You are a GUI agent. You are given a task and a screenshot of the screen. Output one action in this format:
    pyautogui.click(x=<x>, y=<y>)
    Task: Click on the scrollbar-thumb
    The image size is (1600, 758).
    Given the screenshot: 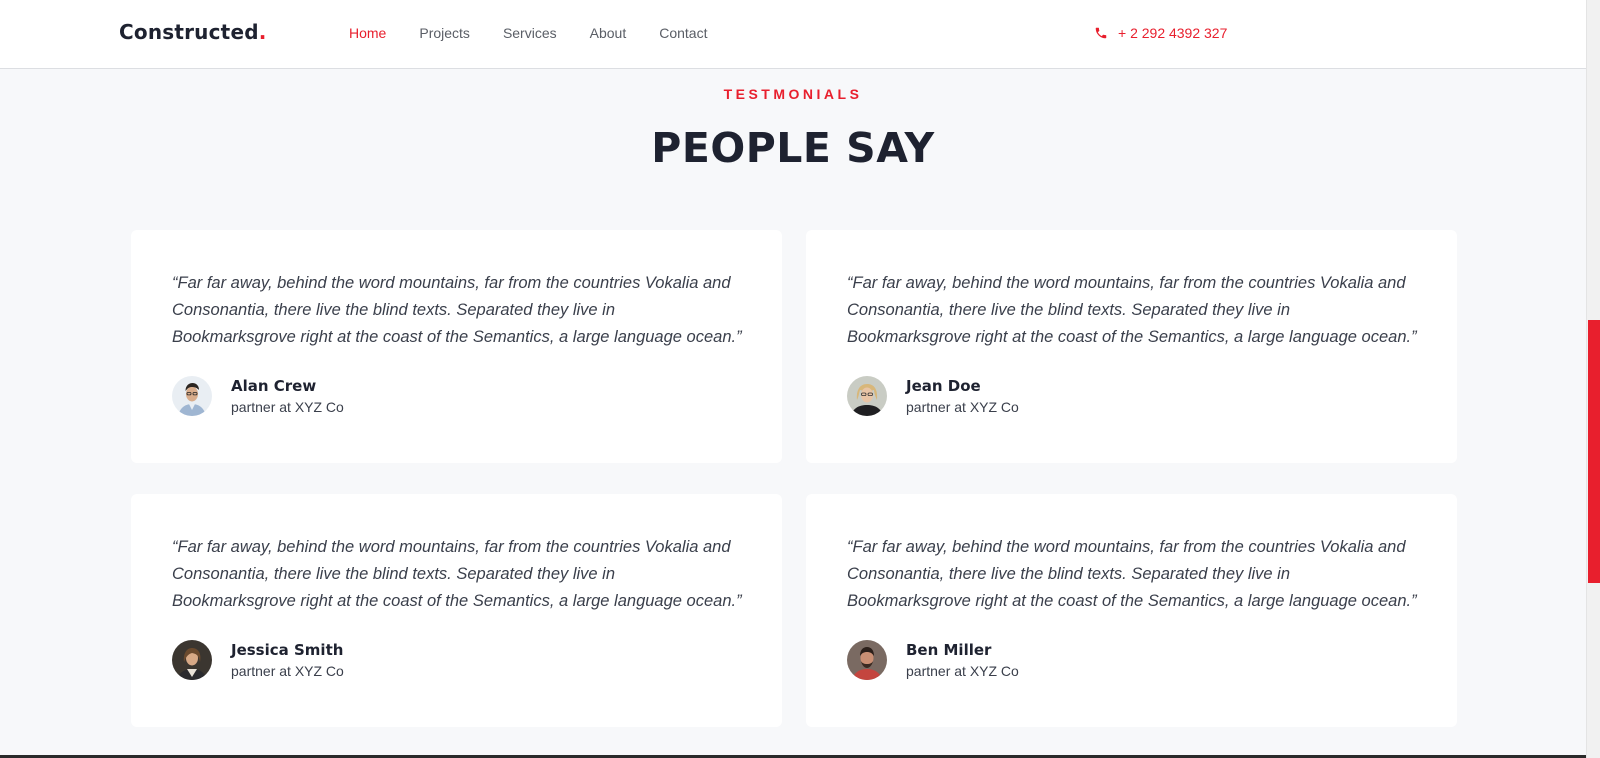 What is the action you would take?
    pyautogui.click(x=1594, y=451)
    